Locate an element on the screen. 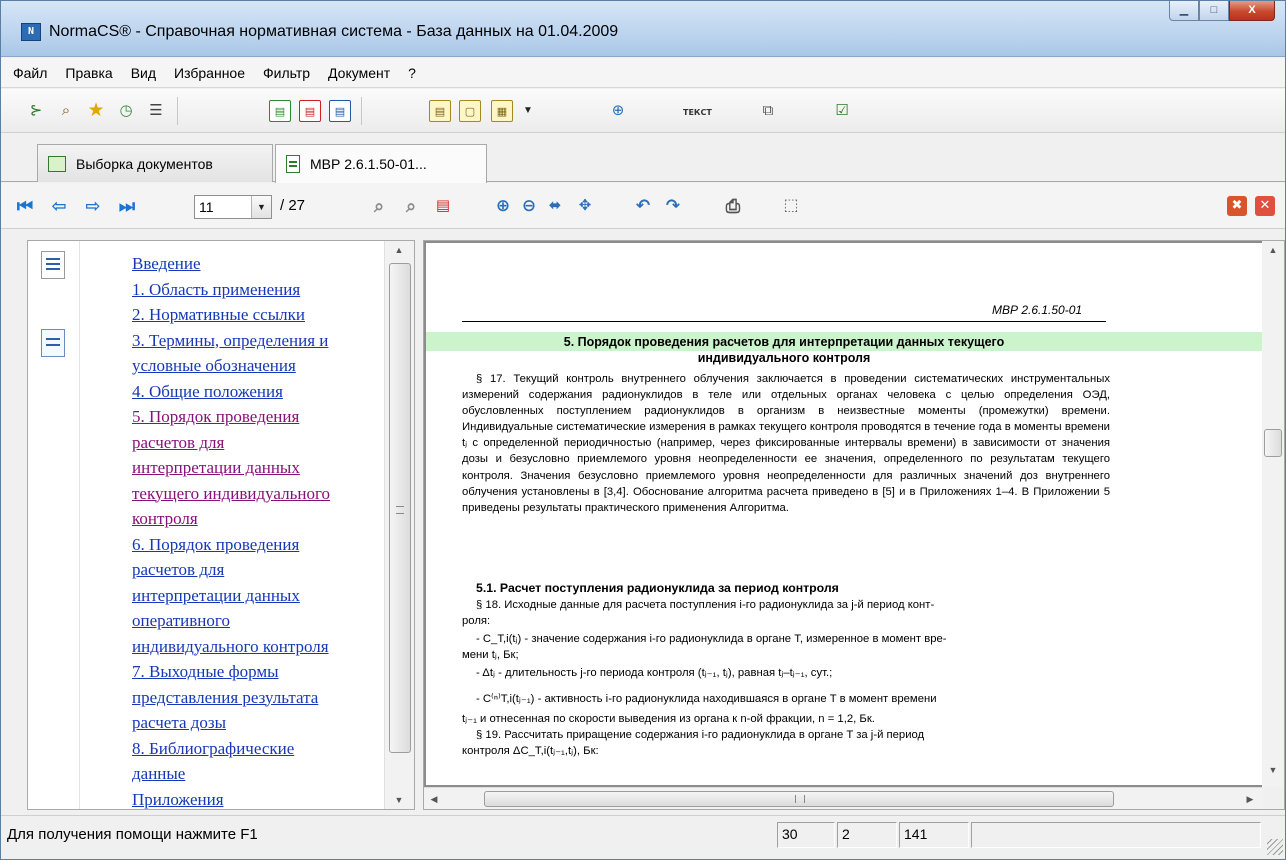  compare-documents-icon: ⧉ is located at coordinates (768, 111).